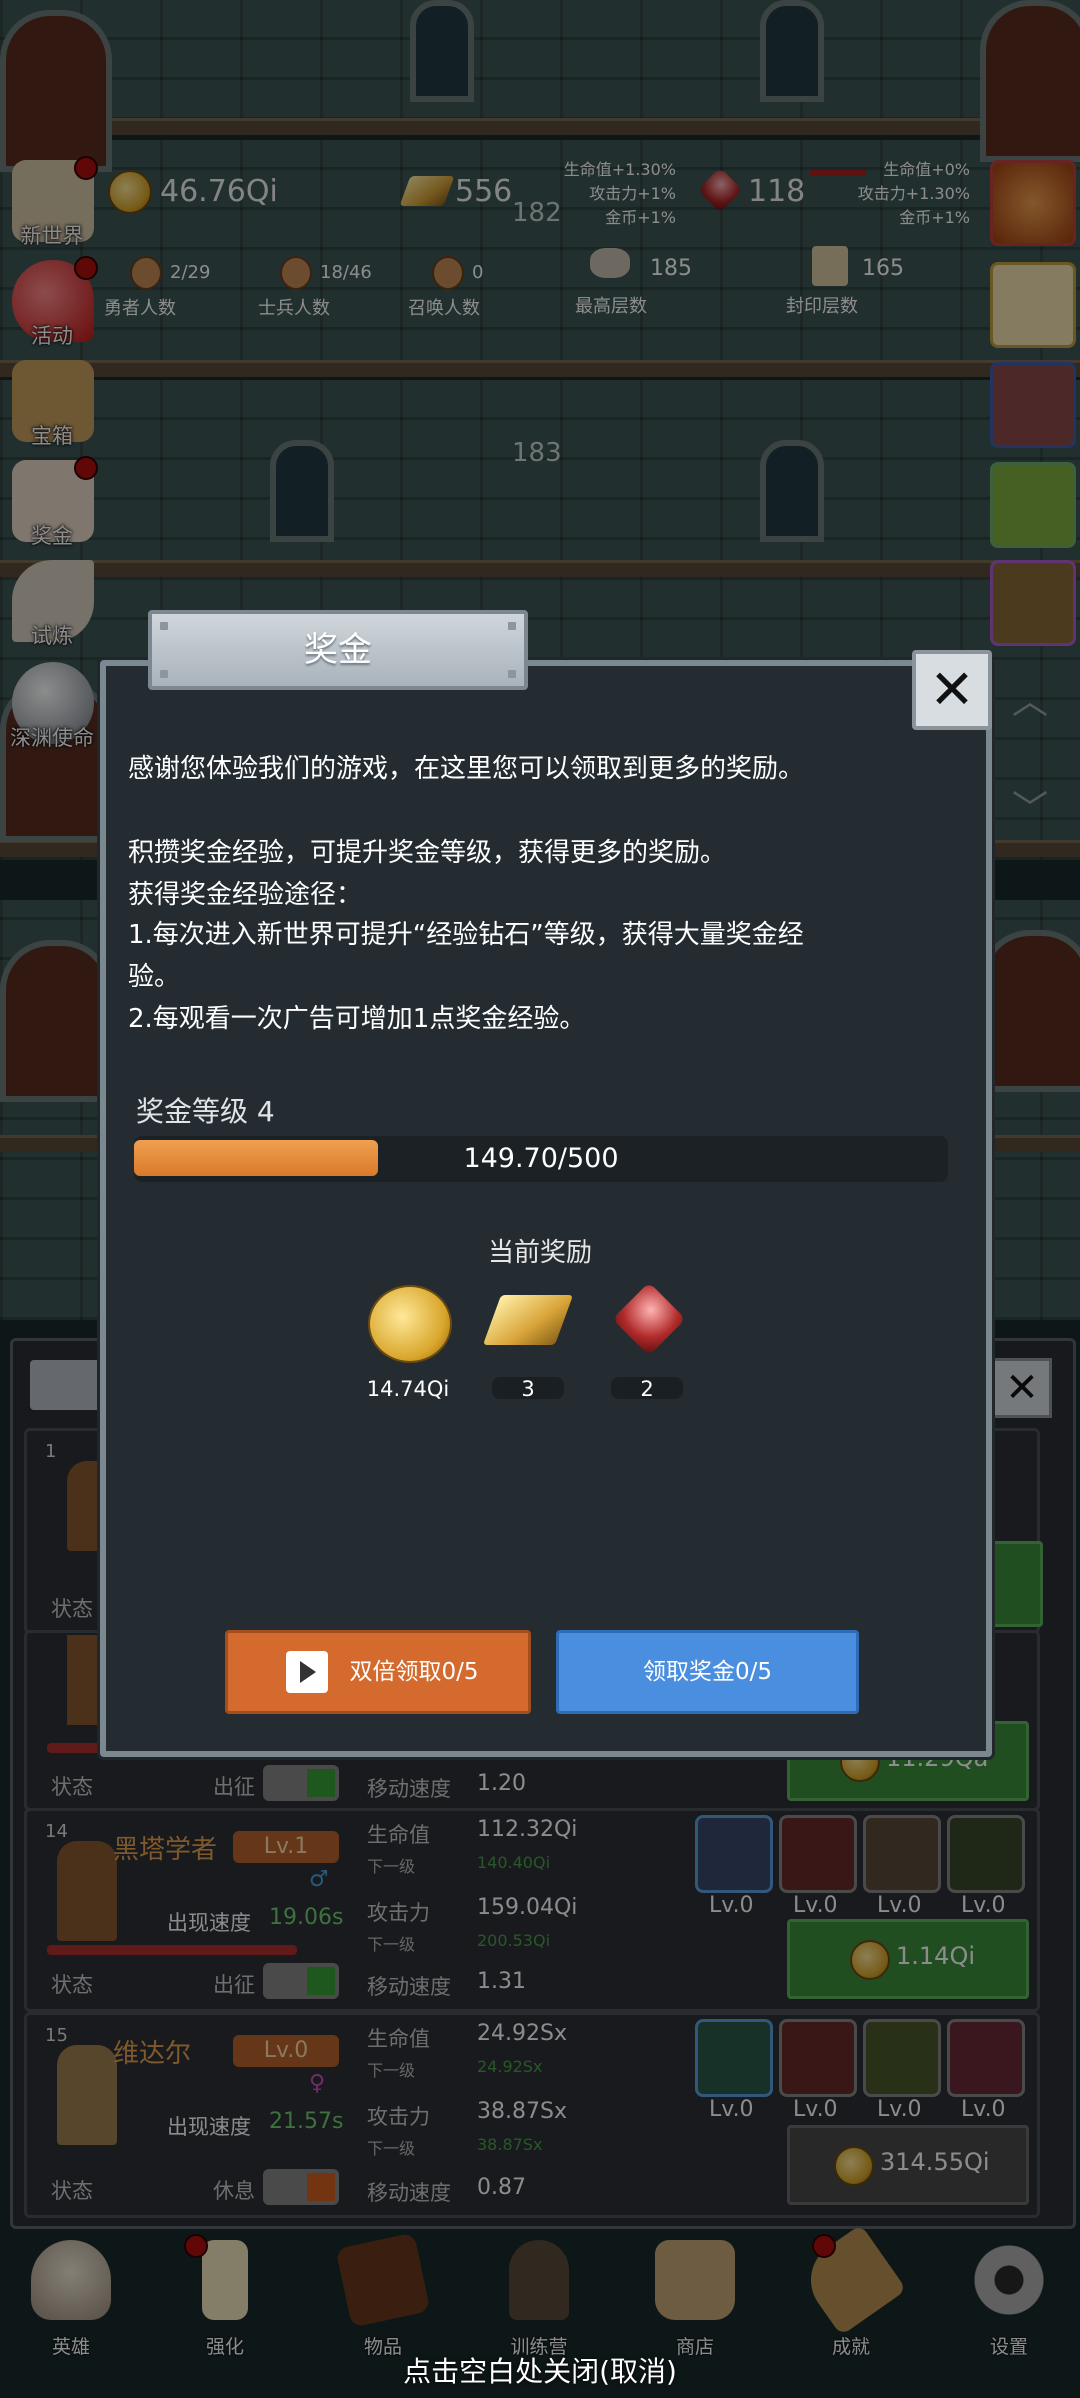  Describe the element at coordinates (540, 2371) in the screenshot. I see `close-hint: 点击空白处关闭(取消)` at that location.